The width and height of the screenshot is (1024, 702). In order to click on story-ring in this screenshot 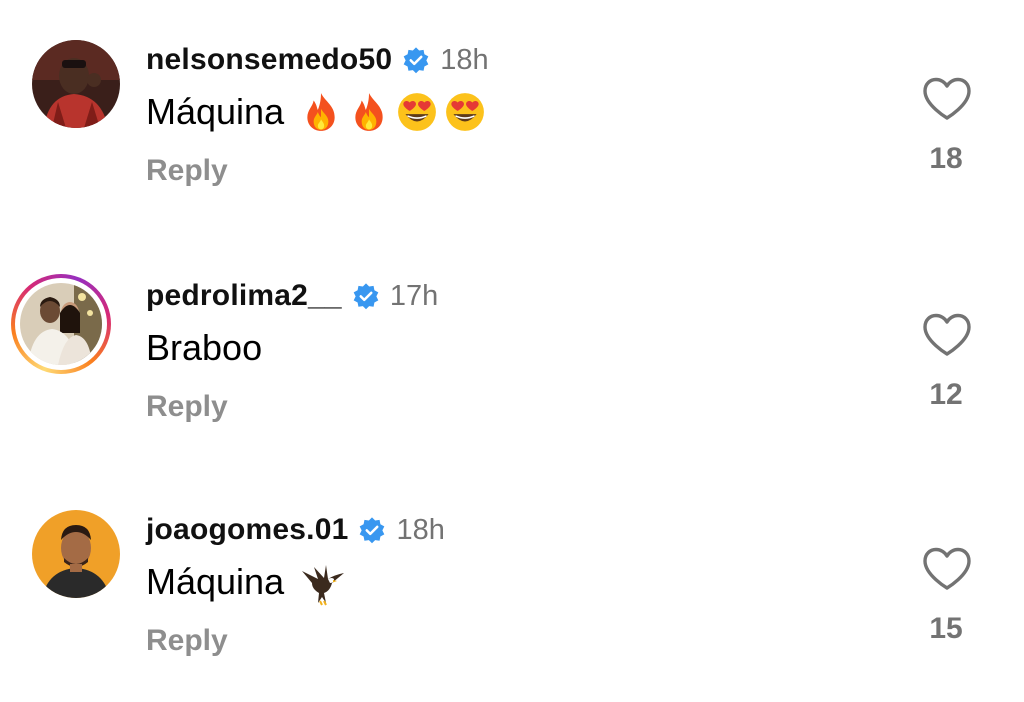, I will do `click(61, 324)`.